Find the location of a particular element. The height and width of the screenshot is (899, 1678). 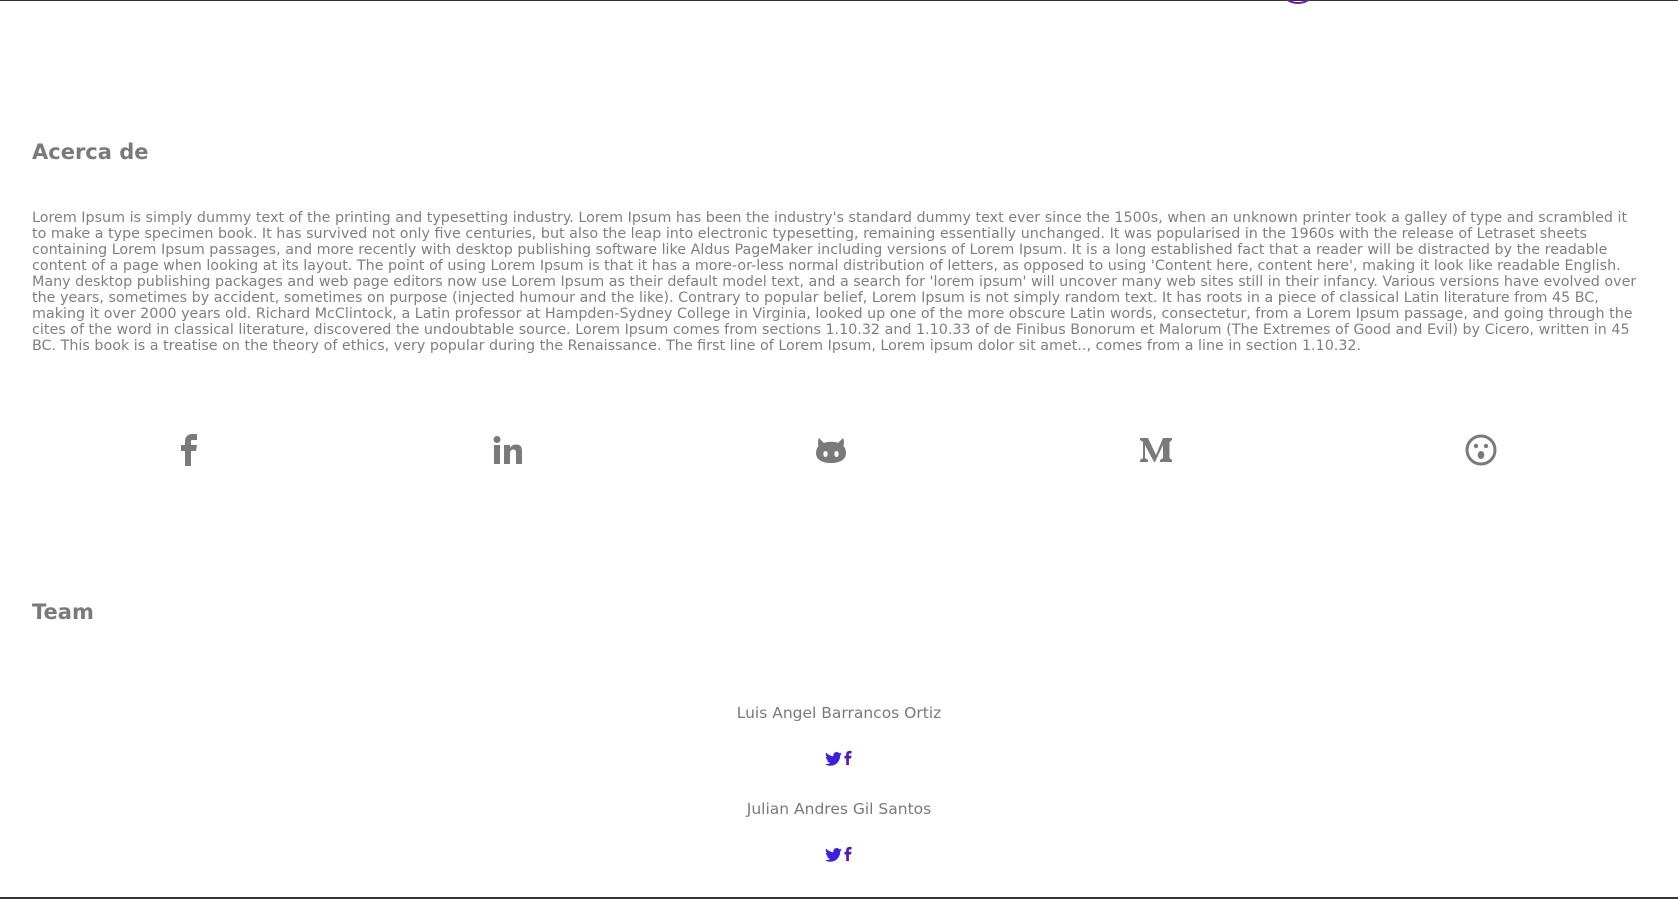

medium-icon is located at coordinates (1156, 450).